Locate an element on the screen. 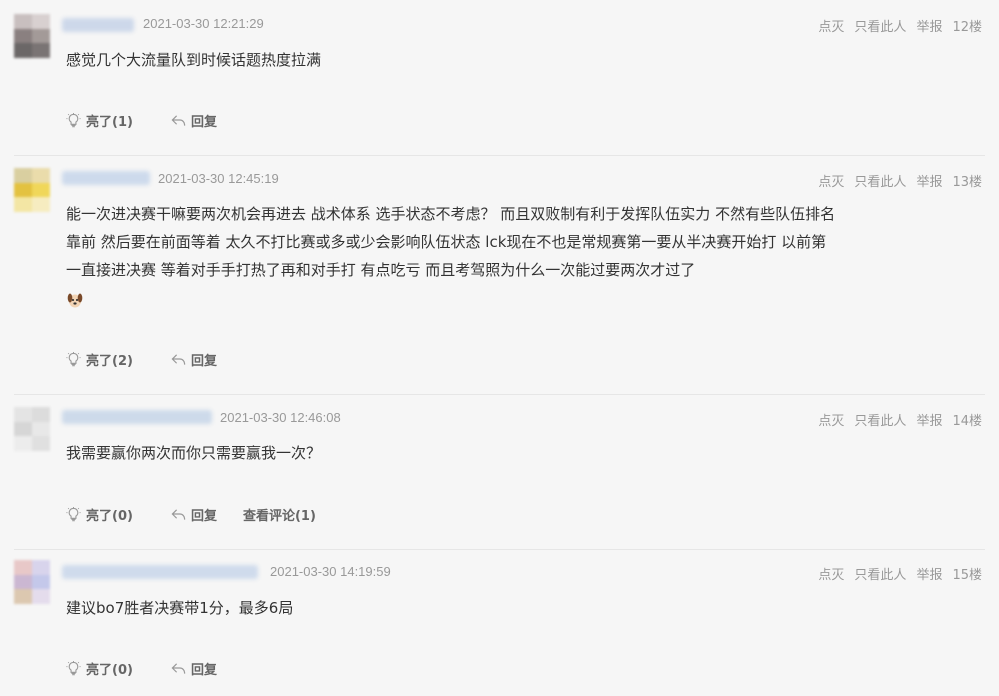 This screenshot has height=696, width=999. comment-actions: 点灭 只看此人 举报 13楼 is located at coordinates (900, 180).